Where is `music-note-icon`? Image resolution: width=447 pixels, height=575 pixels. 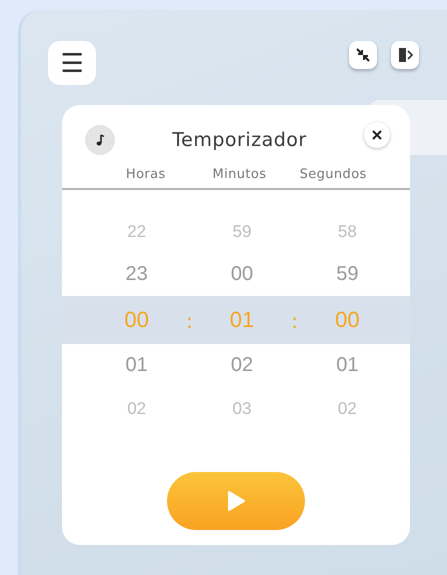
music-note-icon is located at coordinates (100, 140).